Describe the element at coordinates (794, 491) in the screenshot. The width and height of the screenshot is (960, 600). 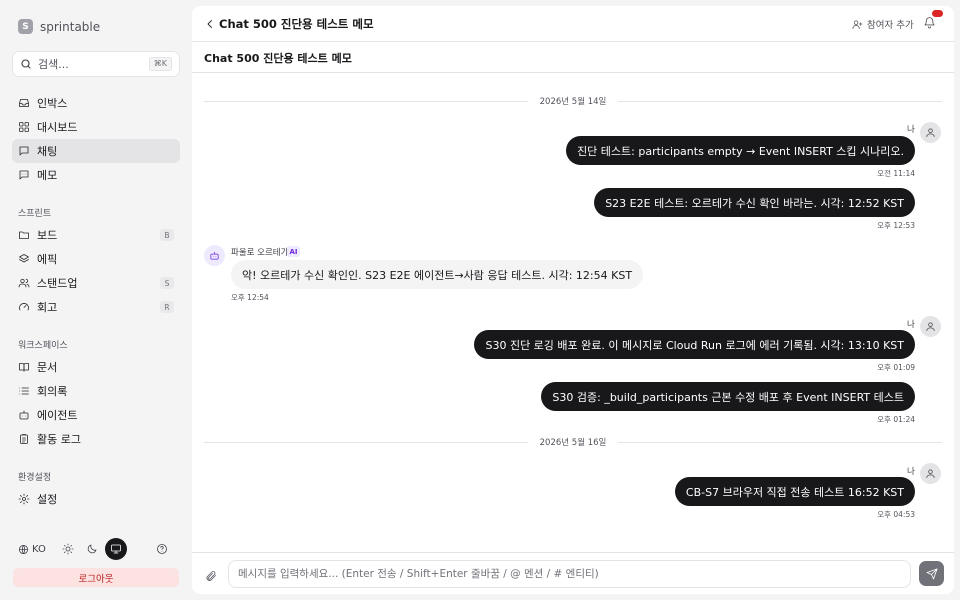
I see `message-bubble: CB-S7 브라우저 직접 전송 테스트 16:52 KST` at that location.